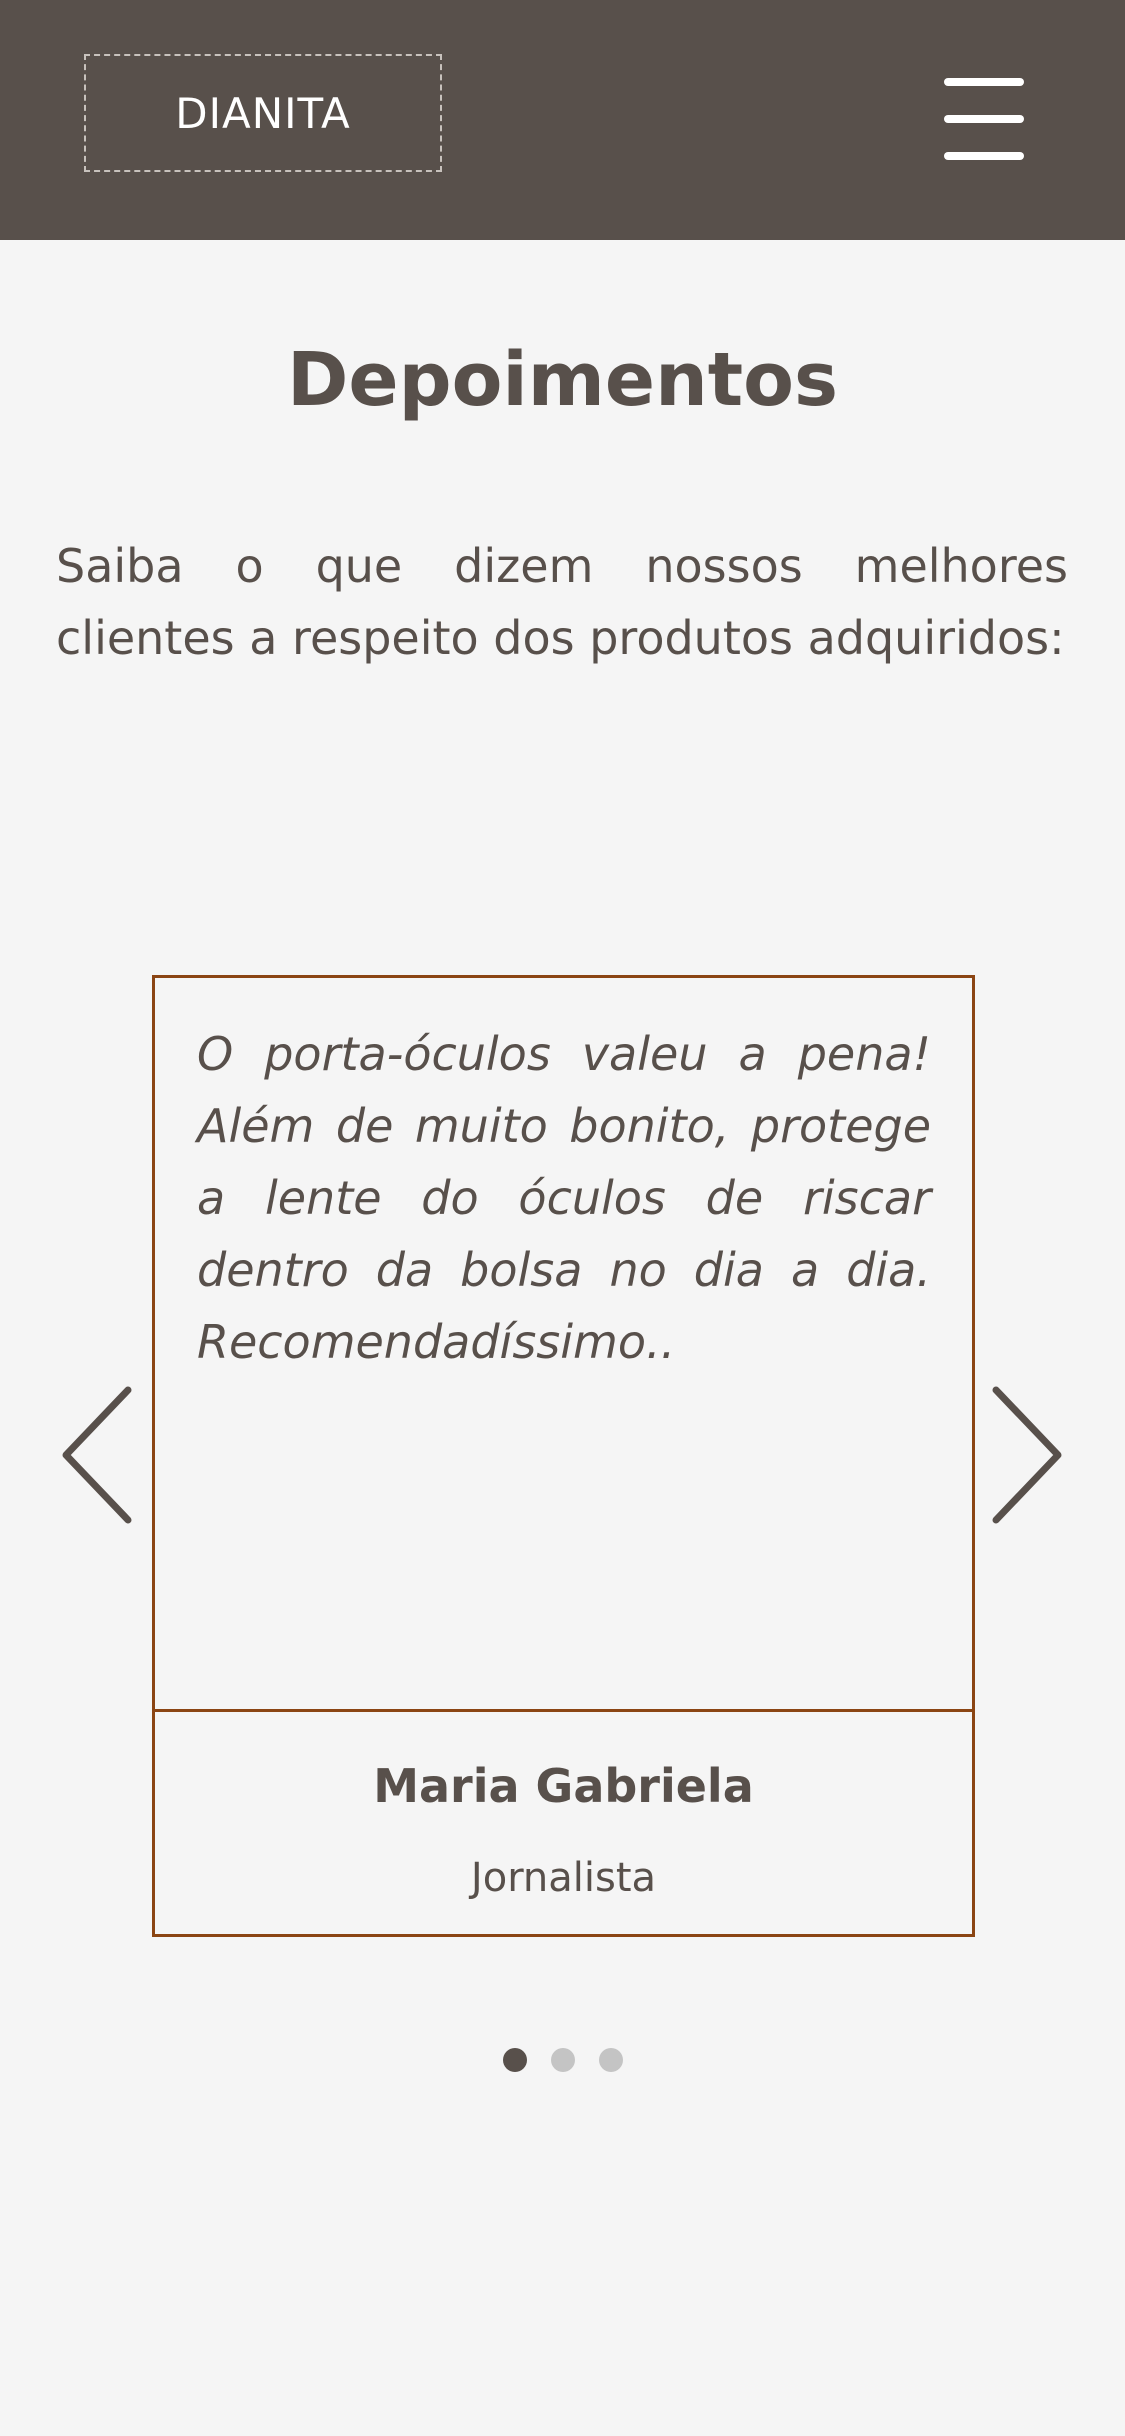 The image size is (1125, 2436). Describe the element at coordinates (1027, 1455) in the screenshot. I see `chevron-right-icon` at that location.